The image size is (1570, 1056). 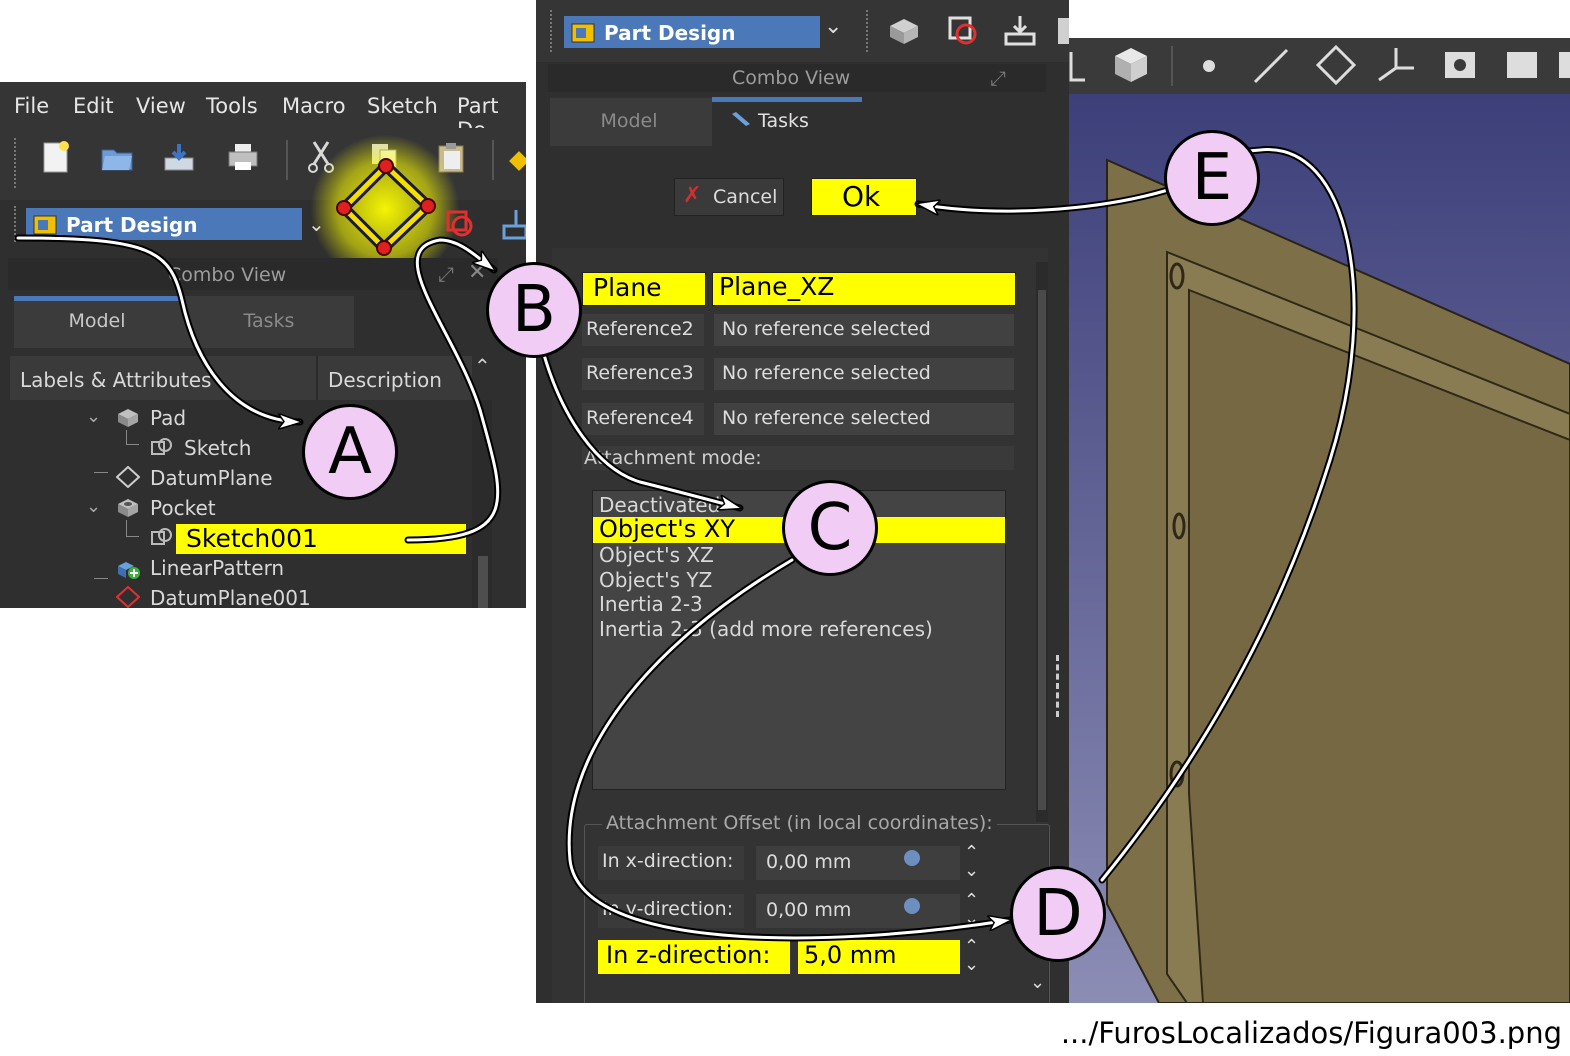 What do you see at coordinates (179, 157) in the screenshot?
I see `save-icon` at bounding box center [179, 157].